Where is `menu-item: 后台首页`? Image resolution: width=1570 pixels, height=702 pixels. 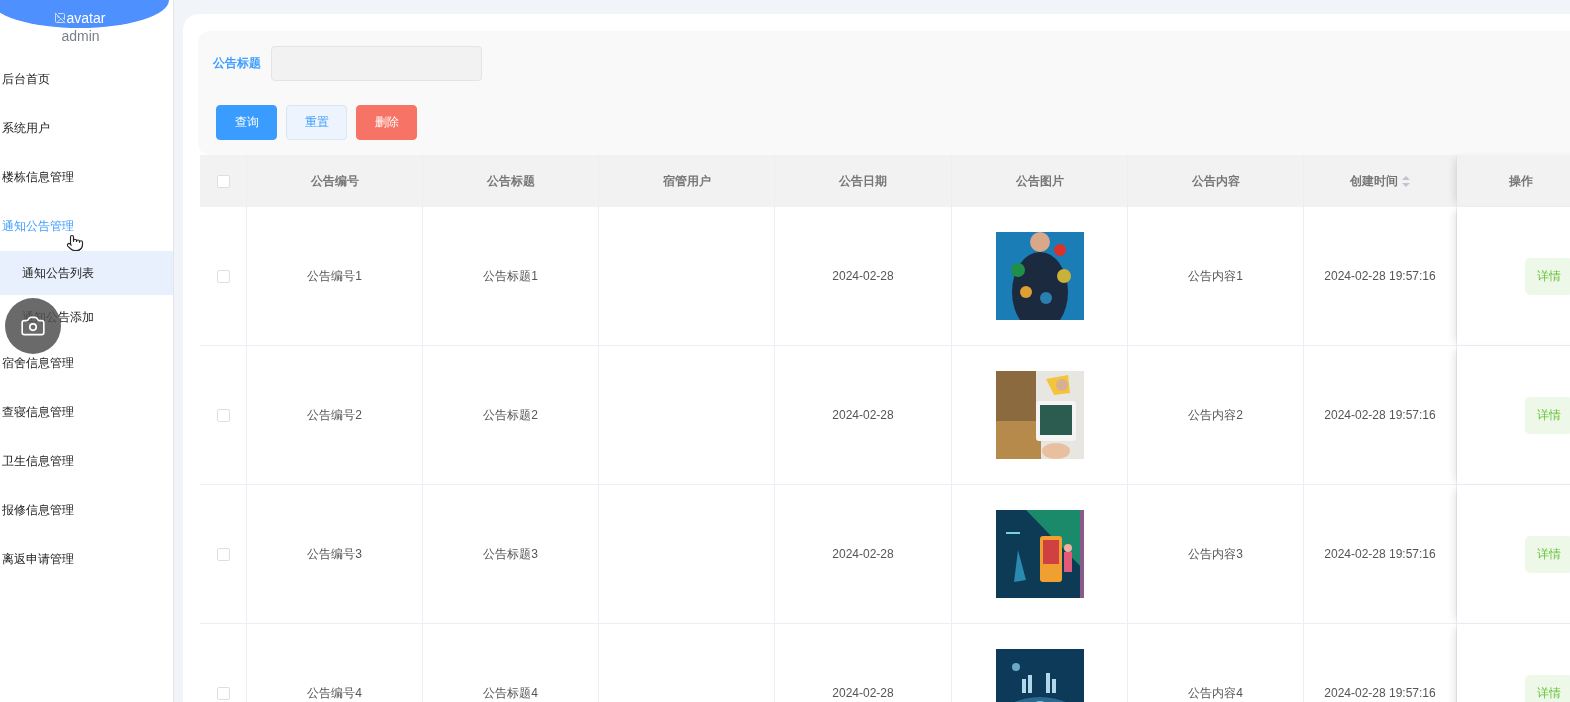 menu-item: 后台首页 is located at coordinates (86, 79).